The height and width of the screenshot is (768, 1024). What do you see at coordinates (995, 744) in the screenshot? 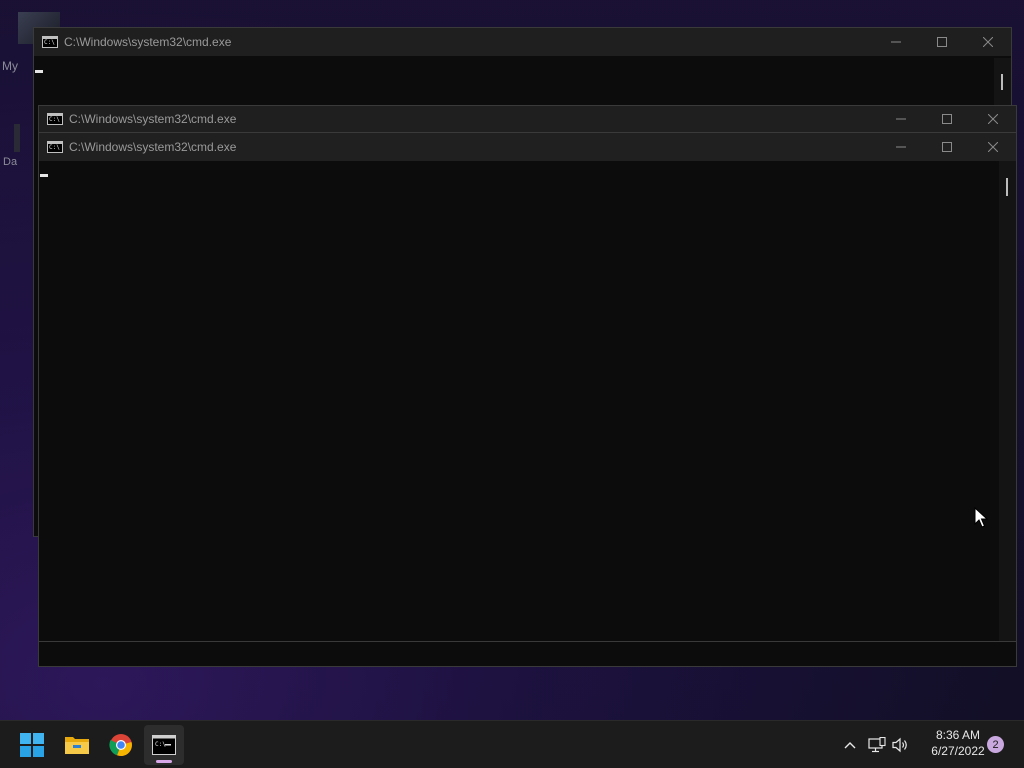
I see `notification-badge: 2` at bounding box center [995, 744].